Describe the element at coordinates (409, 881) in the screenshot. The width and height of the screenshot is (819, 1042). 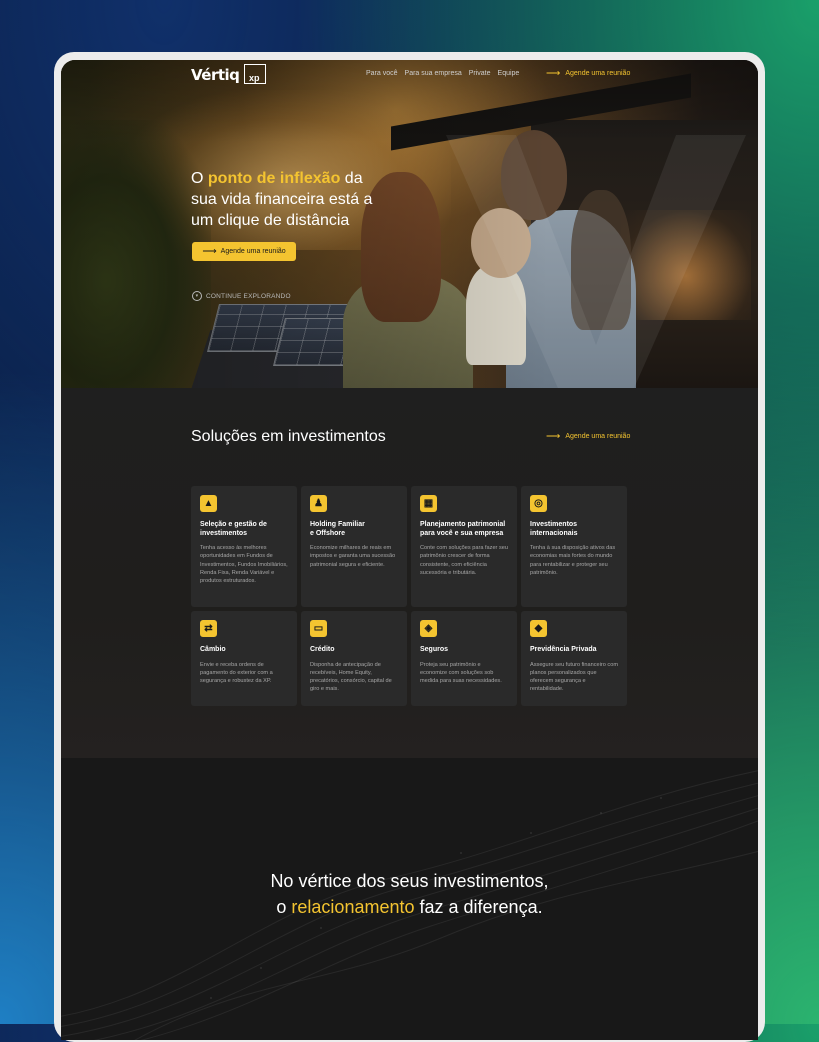
I see `headline-line-1: No vértice dos seus investimentos,` at that location.